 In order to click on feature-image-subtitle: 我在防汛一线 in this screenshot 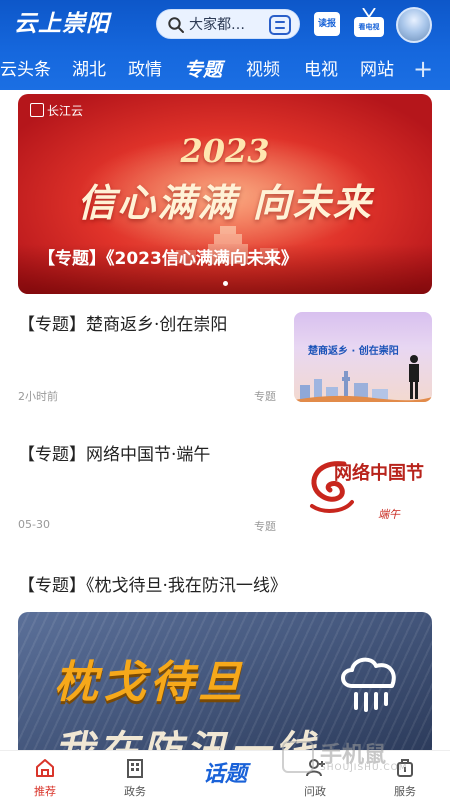, I will do `click(186, 734)`.